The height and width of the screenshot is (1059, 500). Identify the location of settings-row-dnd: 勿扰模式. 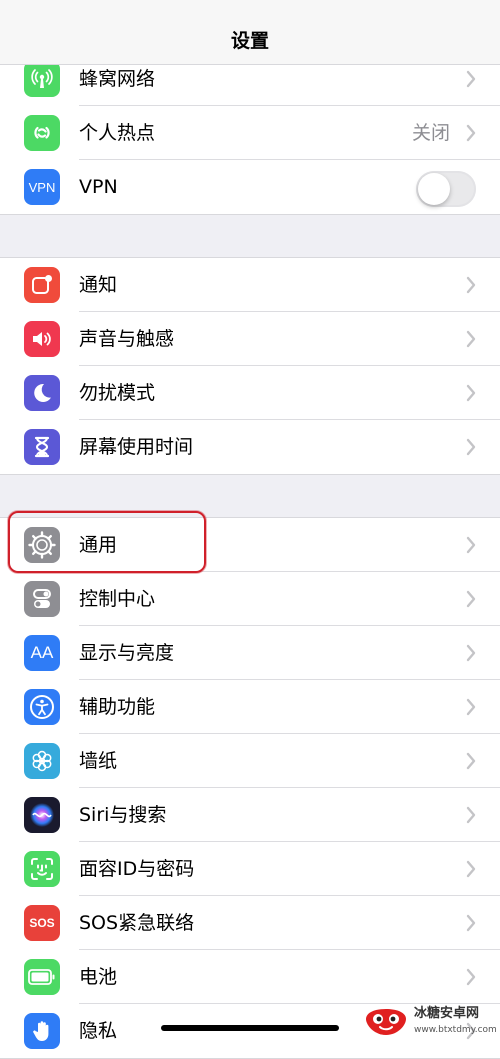
(250, 393).